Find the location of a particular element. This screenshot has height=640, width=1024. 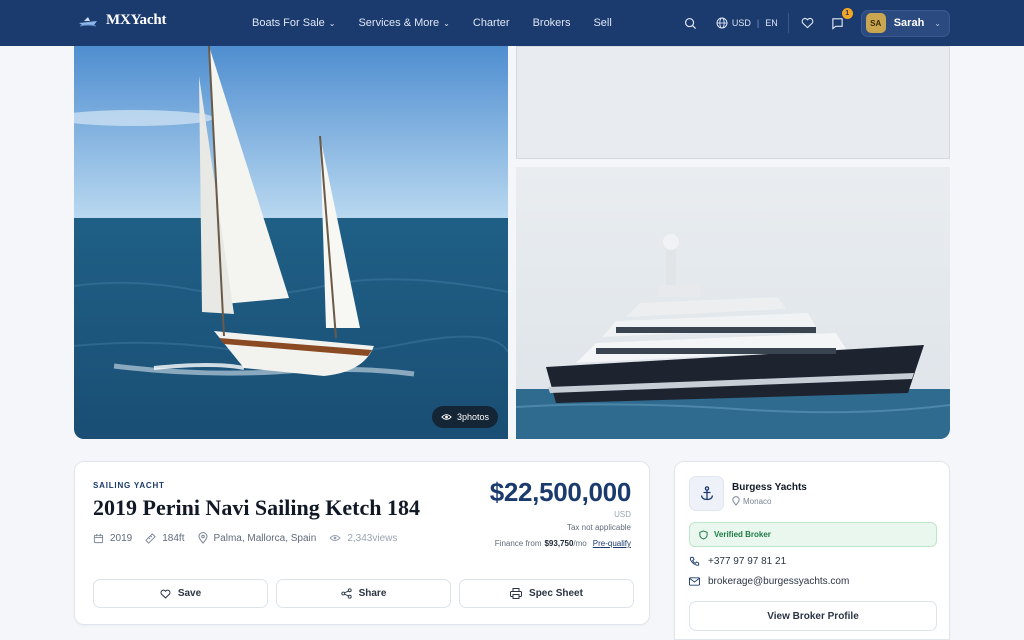

currency-label: USD is located at coordinates (741, 23).